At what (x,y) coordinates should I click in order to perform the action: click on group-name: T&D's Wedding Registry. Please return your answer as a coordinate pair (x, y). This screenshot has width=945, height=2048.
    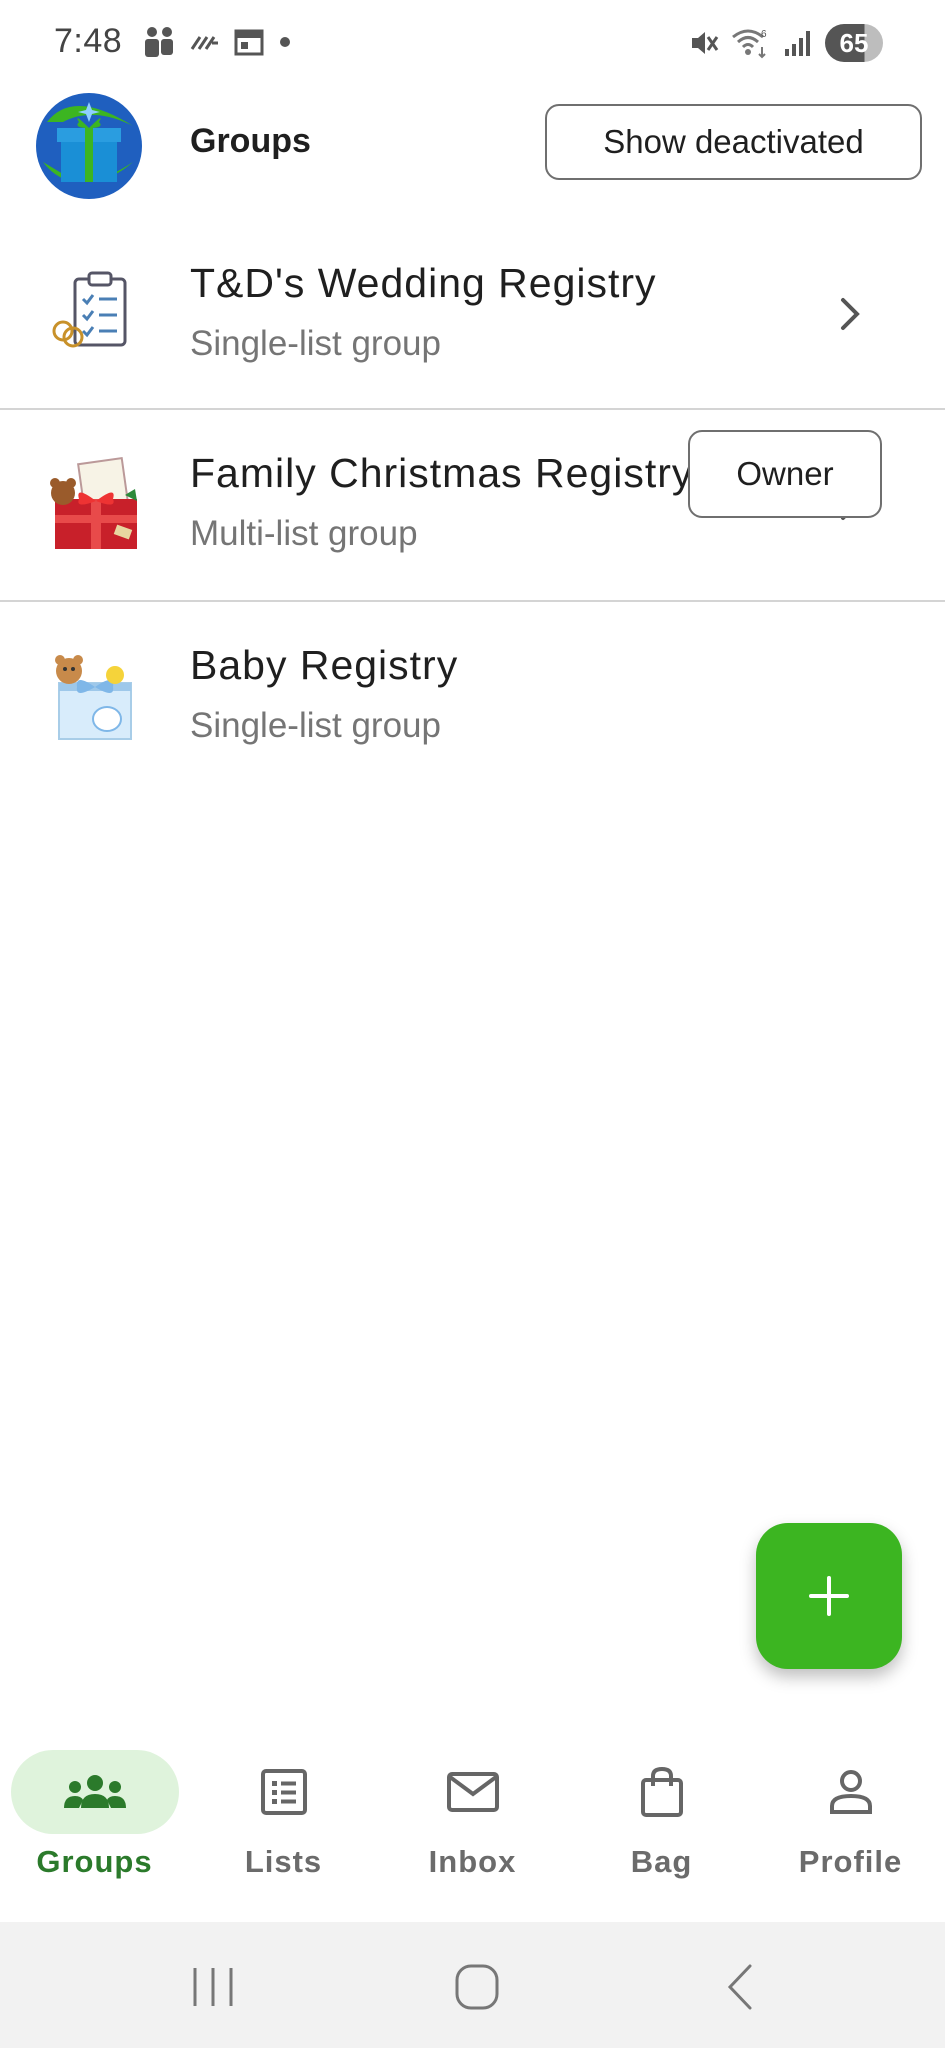
    Looking at the image, I should click on (423, 283).